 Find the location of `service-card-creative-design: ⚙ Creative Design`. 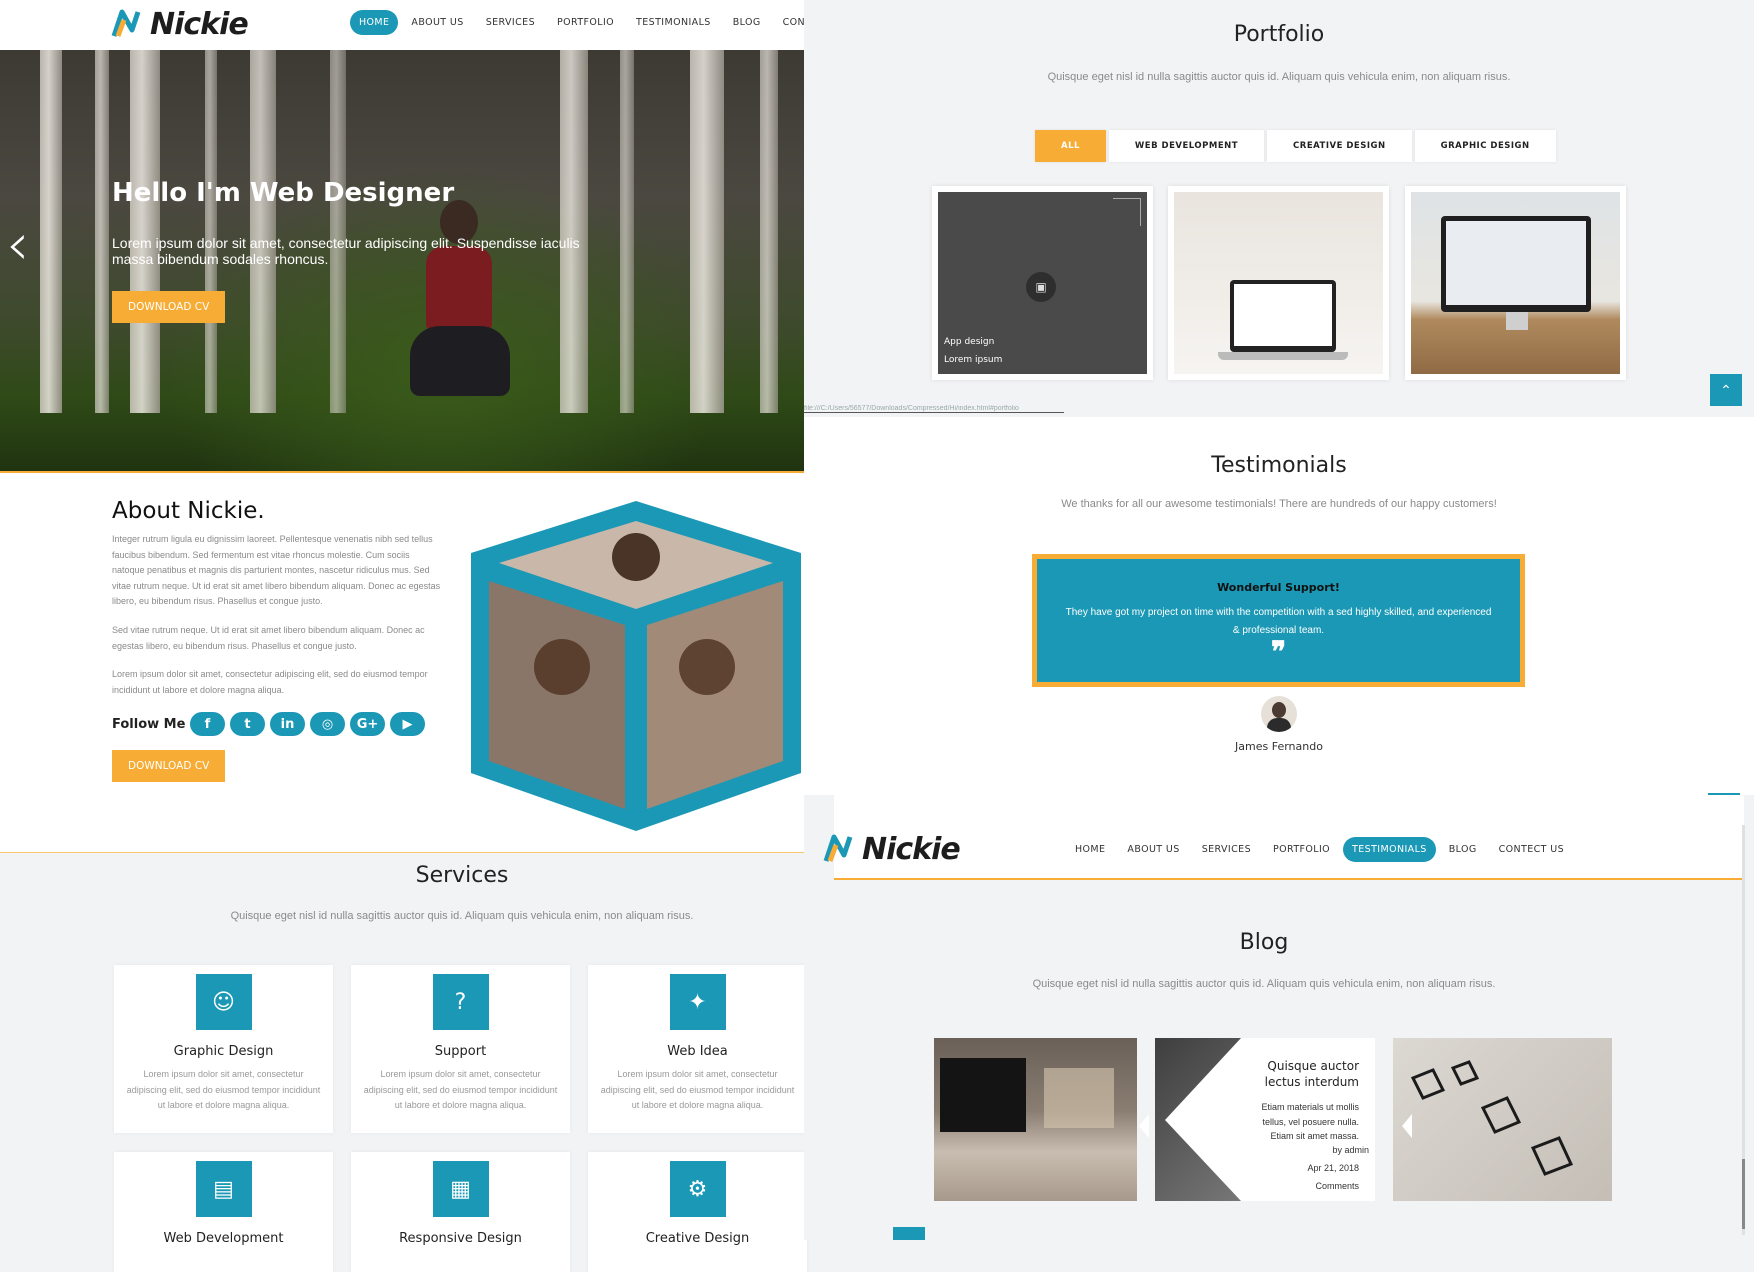

service-card-creative-design: ⚙ Creative Design is located at coordinates (697, 1212).